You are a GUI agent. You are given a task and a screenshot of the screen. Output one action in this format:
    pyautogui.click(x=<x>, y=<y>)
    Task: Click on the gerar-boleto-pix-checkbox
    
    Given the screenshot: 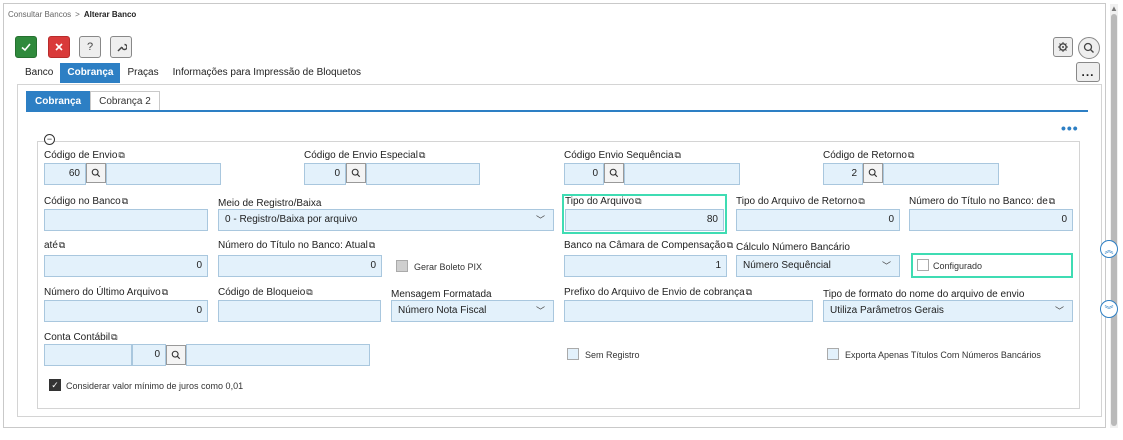 What is the action you would take?
    pyautogui.click(x=402, y=266)
    